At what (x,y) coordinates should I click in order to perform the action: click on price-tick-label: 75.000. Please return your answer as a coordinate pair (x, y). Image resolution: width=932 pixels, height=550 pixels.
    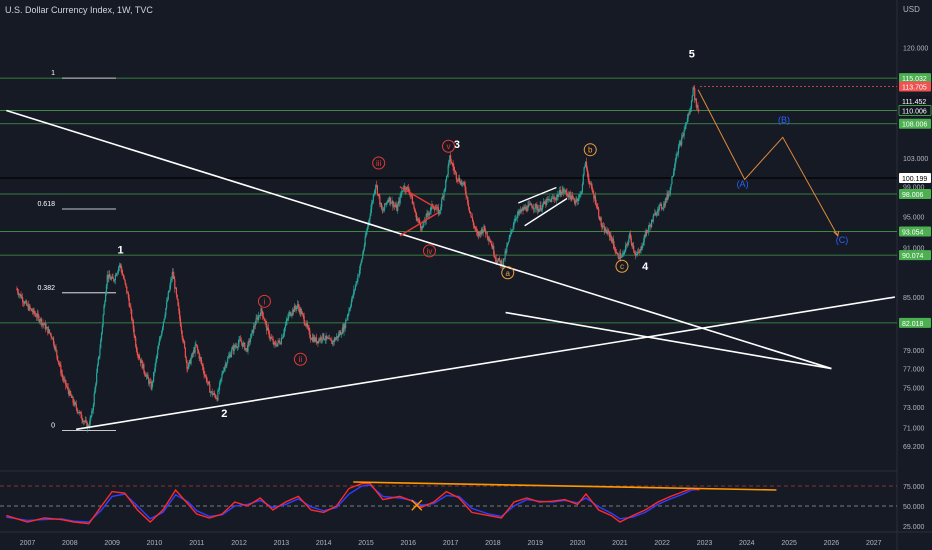
    Looking at the image, I should click on (914, 389).